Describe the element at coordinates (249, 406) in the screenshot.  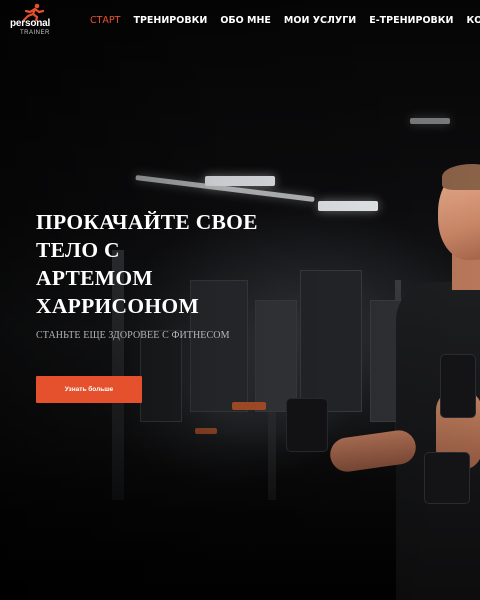
I see `gym-bench-pad` at that location.